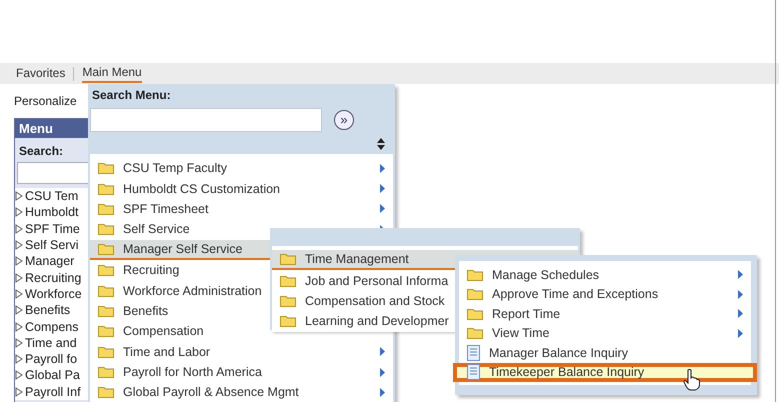  Describe the element at coordinates (41, 151) in the screenshot. I see `search-label: Search:` at that location.